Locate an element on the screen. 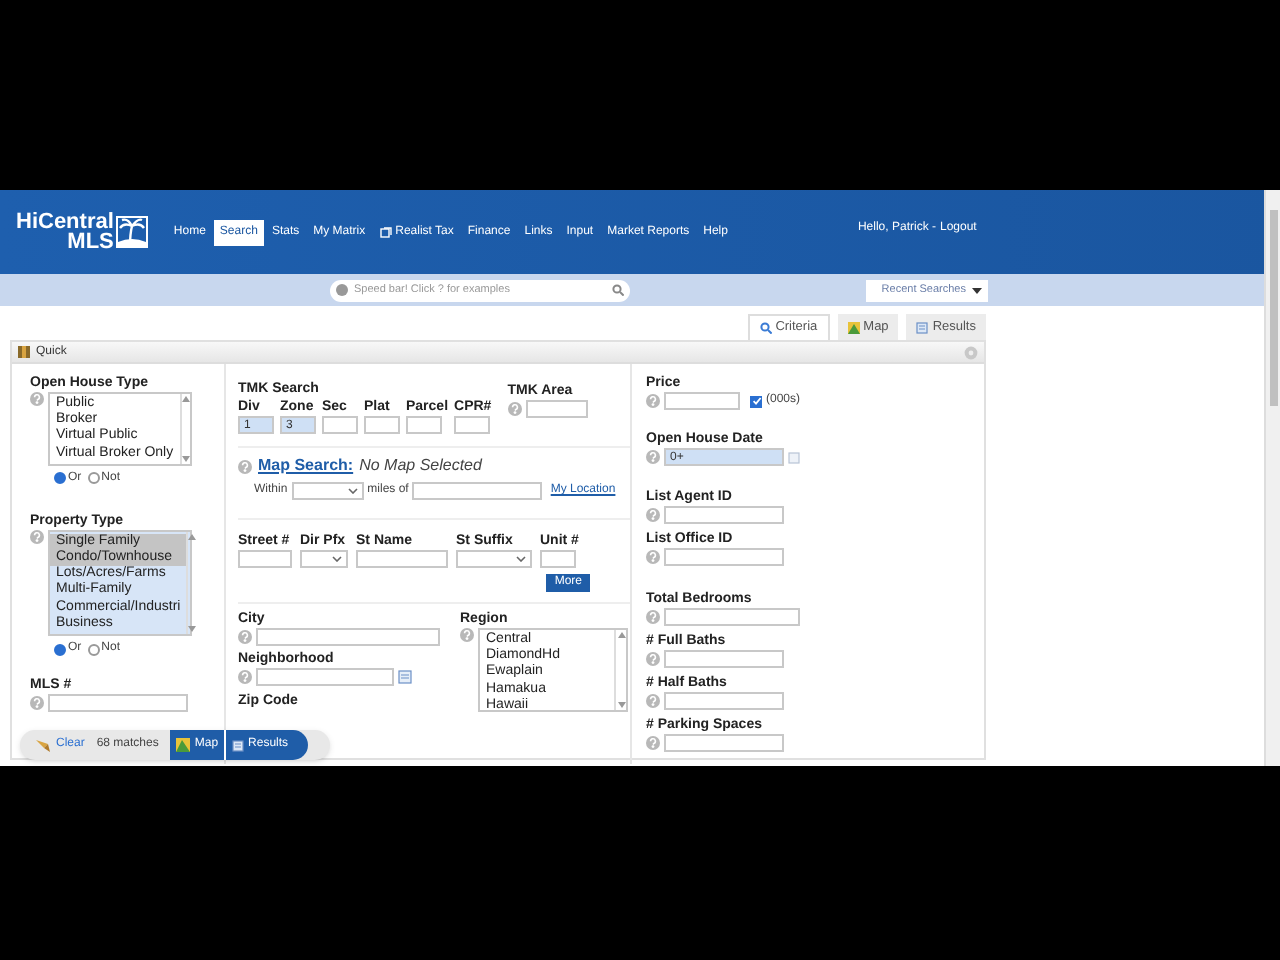 Image resolution: width=1280 pixels, height=960 pixels. checkbox is located at coordinates (756, 401).